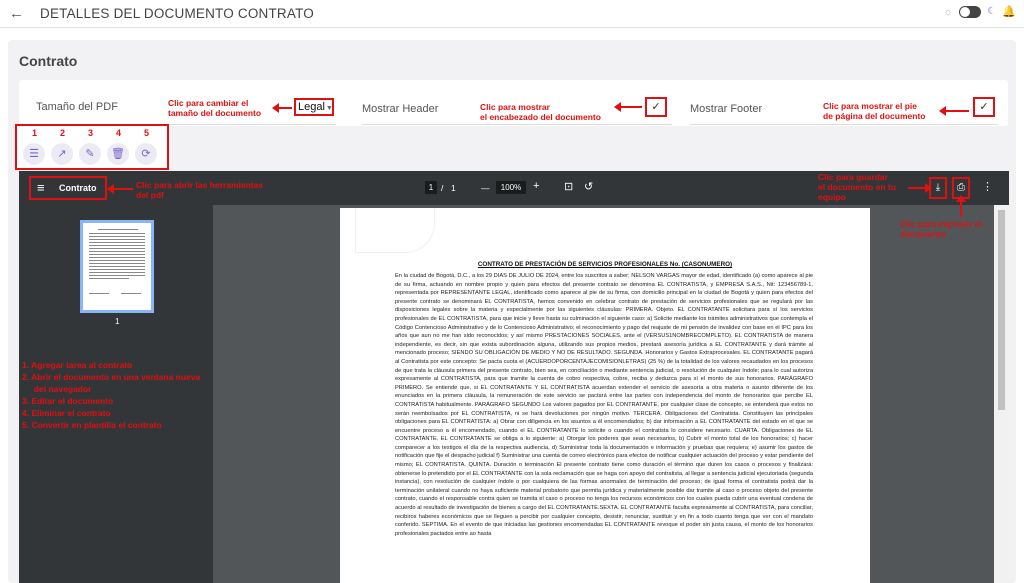 The image size is (1024, 583). Describe the element at coordinates (992, 11) in the screenshot. I see `moon-icon: ☾` at that location.